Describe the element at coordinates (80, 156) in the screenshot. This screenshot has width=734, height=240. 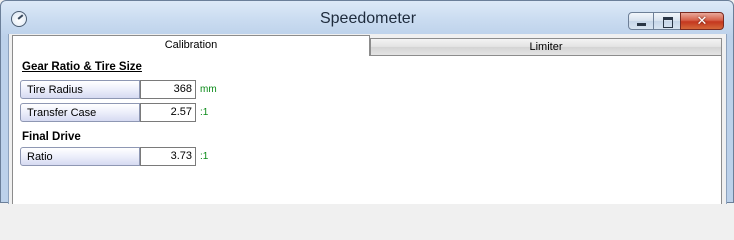
I see `ratio-label: Ratio` at that location.